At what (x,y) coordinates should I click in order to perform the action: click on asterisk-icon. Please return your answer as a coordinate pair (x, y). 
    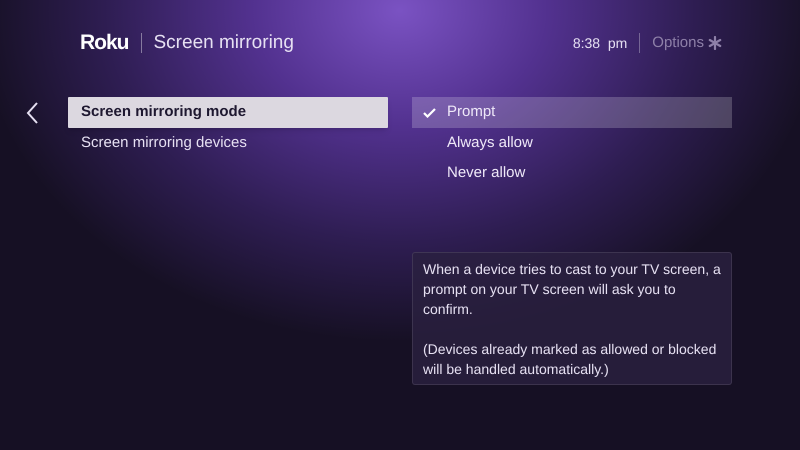
    Looking at the image, I should click on (715, 43).